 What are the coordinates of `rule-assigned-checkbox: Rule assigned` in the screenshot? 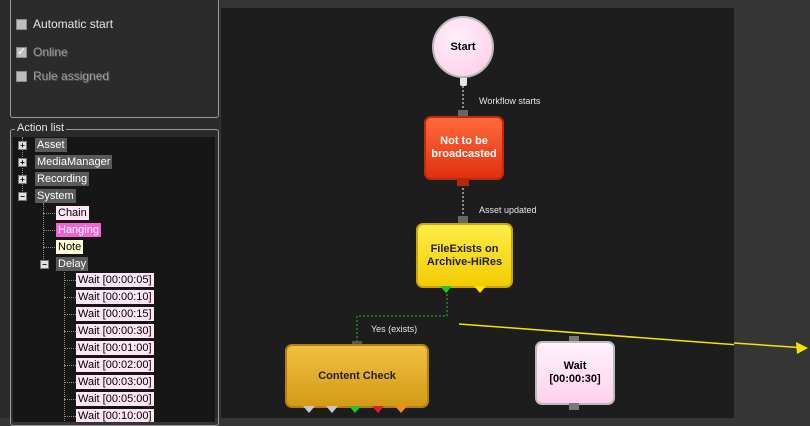 It's located at (62, 76).